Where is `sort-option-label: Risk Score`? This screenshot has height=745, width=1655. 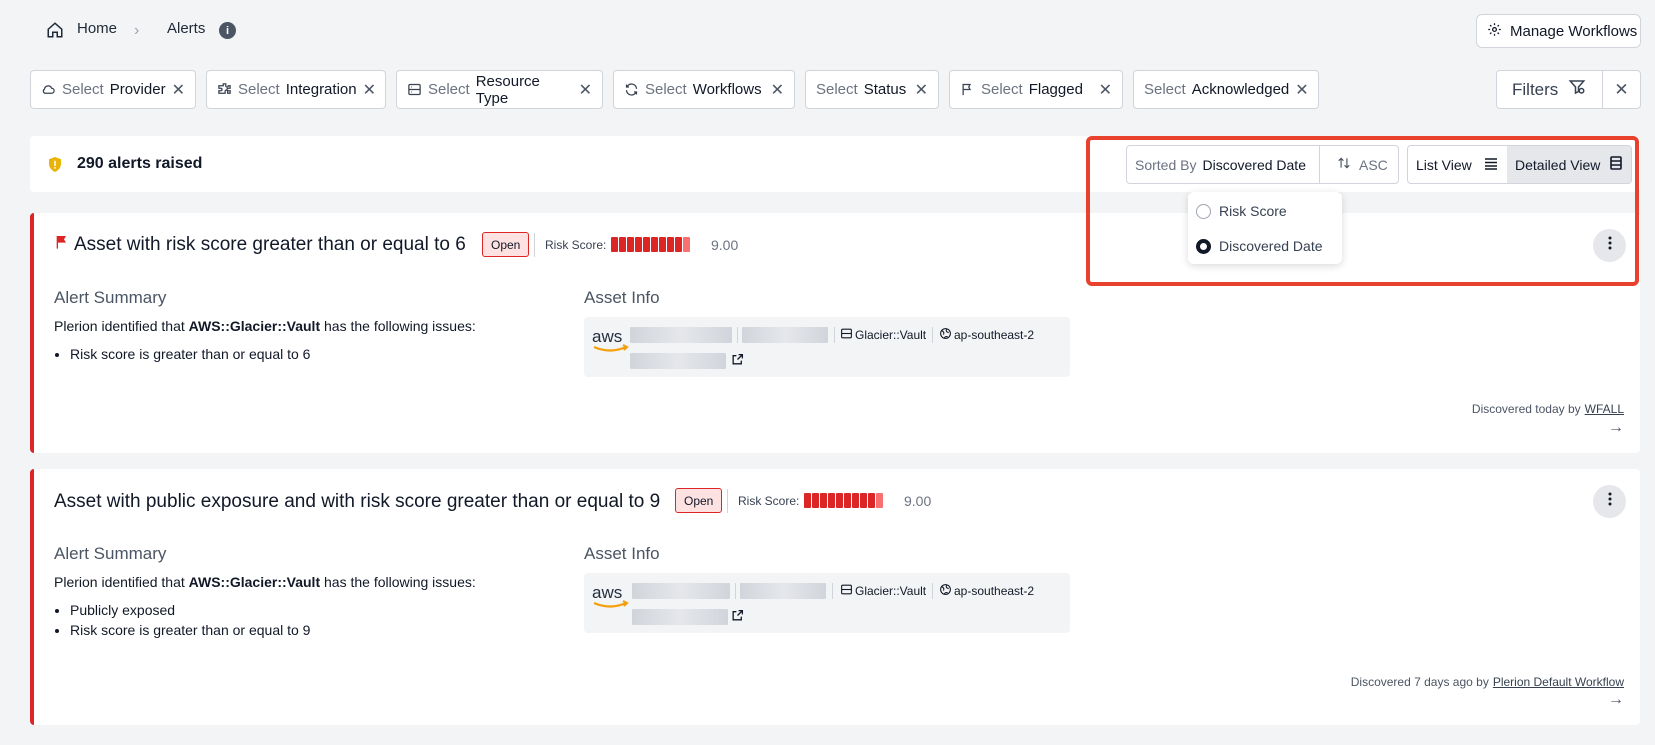
sort-option-label: Risk Score is located at coordinates (1253, 211).